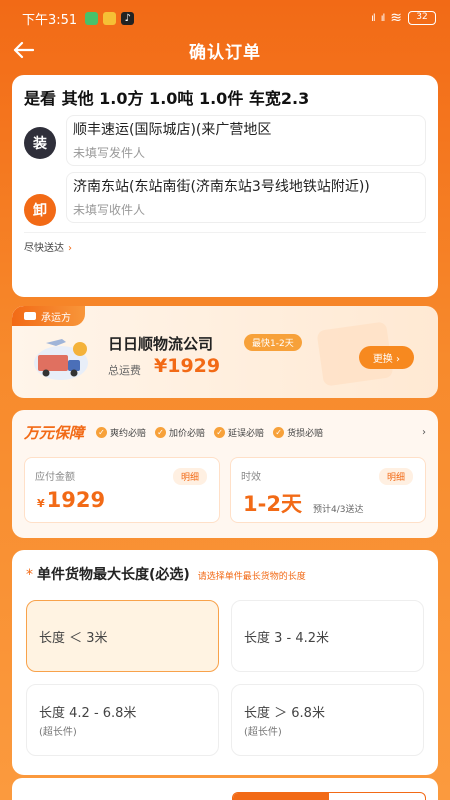 The image size is (450, 800). What do you see at coordinates (395, 476) in the screenshot?
I see `timeliness-detail-button: 明细` at bounding box center [395, 476].